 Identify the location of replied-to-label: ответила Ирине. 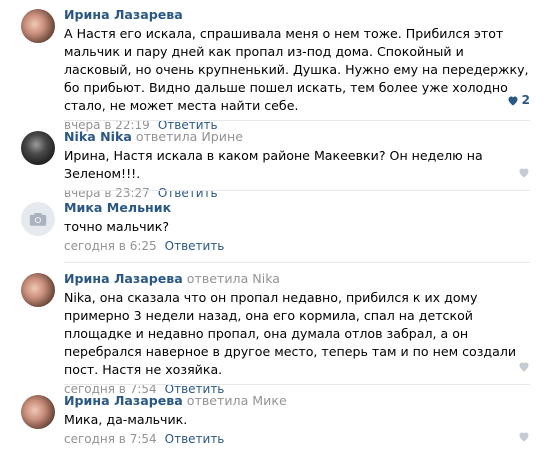
(189, 136).